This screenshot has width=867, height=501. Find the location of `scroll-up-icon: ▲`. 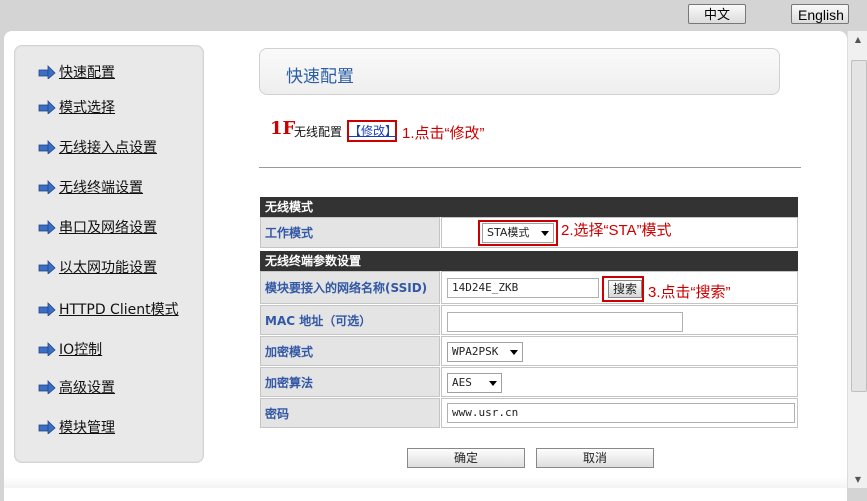

scroll-up-icon: ▲ is located at coordinates (857, 39).